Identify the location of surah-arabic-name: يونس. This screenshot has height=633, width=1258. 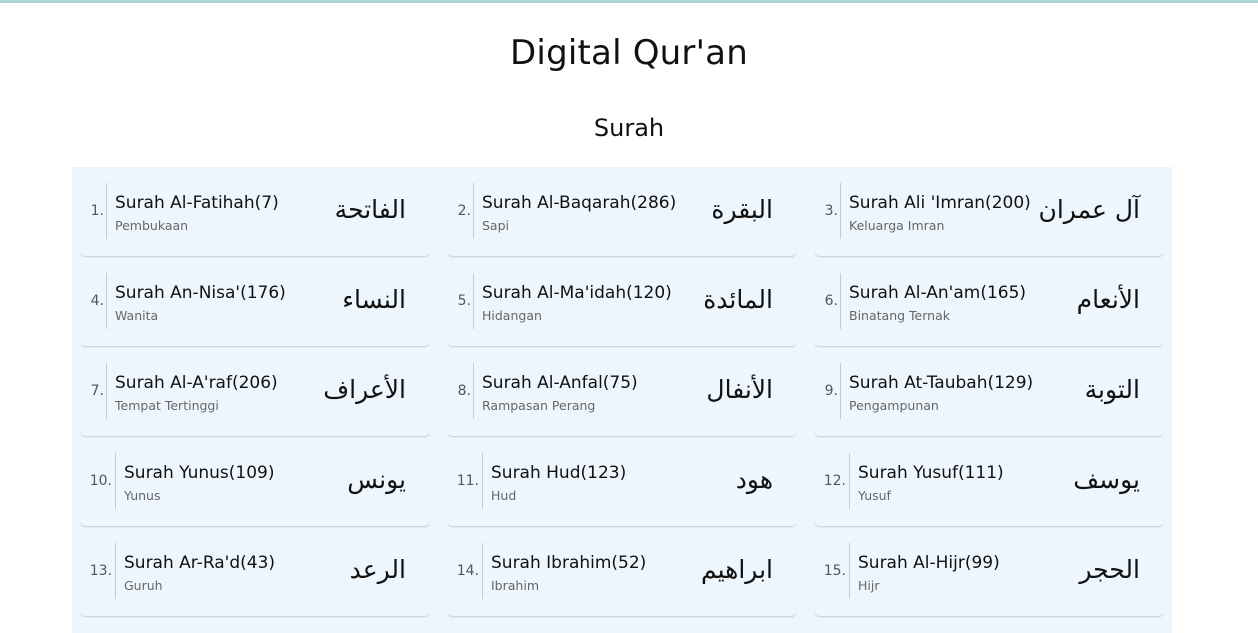
(376, 479).